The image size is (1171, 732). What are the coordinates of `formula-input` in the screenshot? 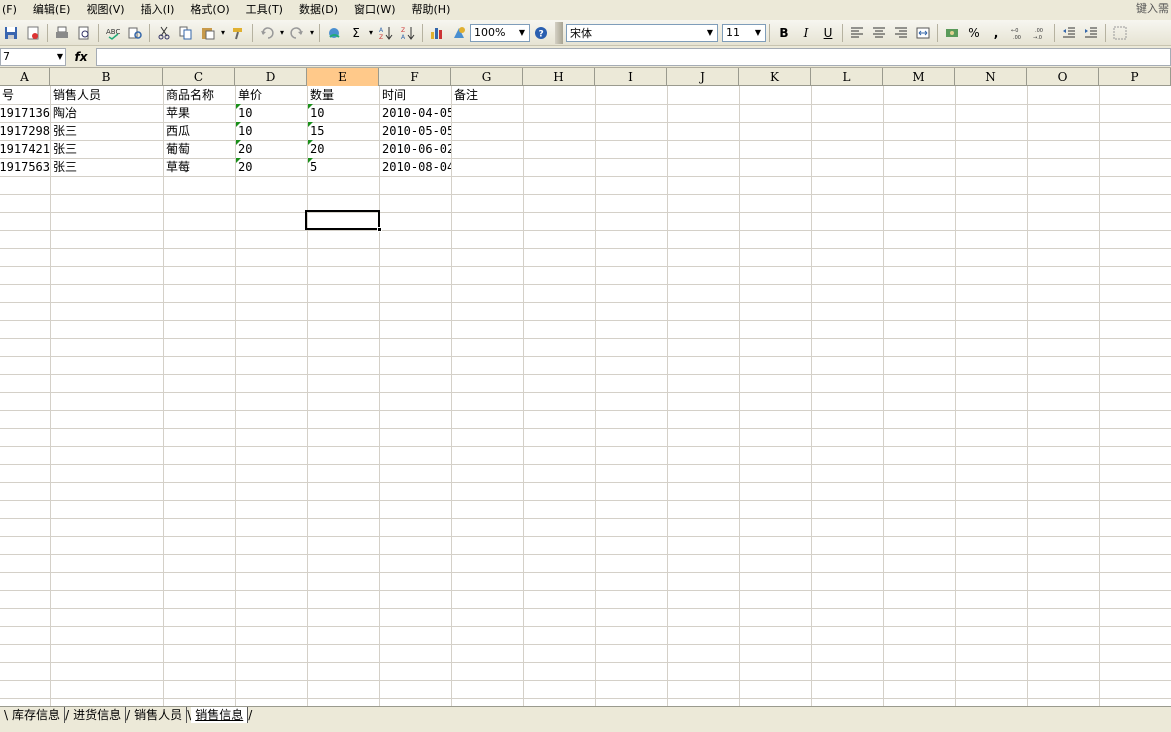 It's located at (633, 56).